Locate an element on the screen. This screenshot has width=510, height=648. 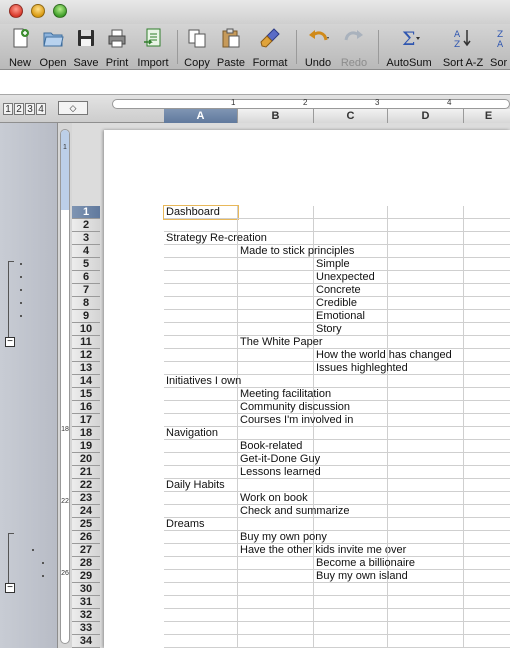
minimize-window-button is located at coordinates (38, 11).